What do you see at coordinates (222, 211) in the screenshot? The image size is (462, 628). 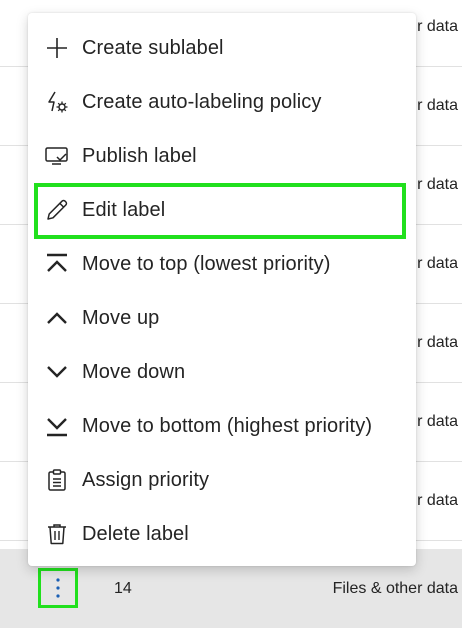 I see `menu-item-edit-label: Edit label` at bounding box center [222, 211].